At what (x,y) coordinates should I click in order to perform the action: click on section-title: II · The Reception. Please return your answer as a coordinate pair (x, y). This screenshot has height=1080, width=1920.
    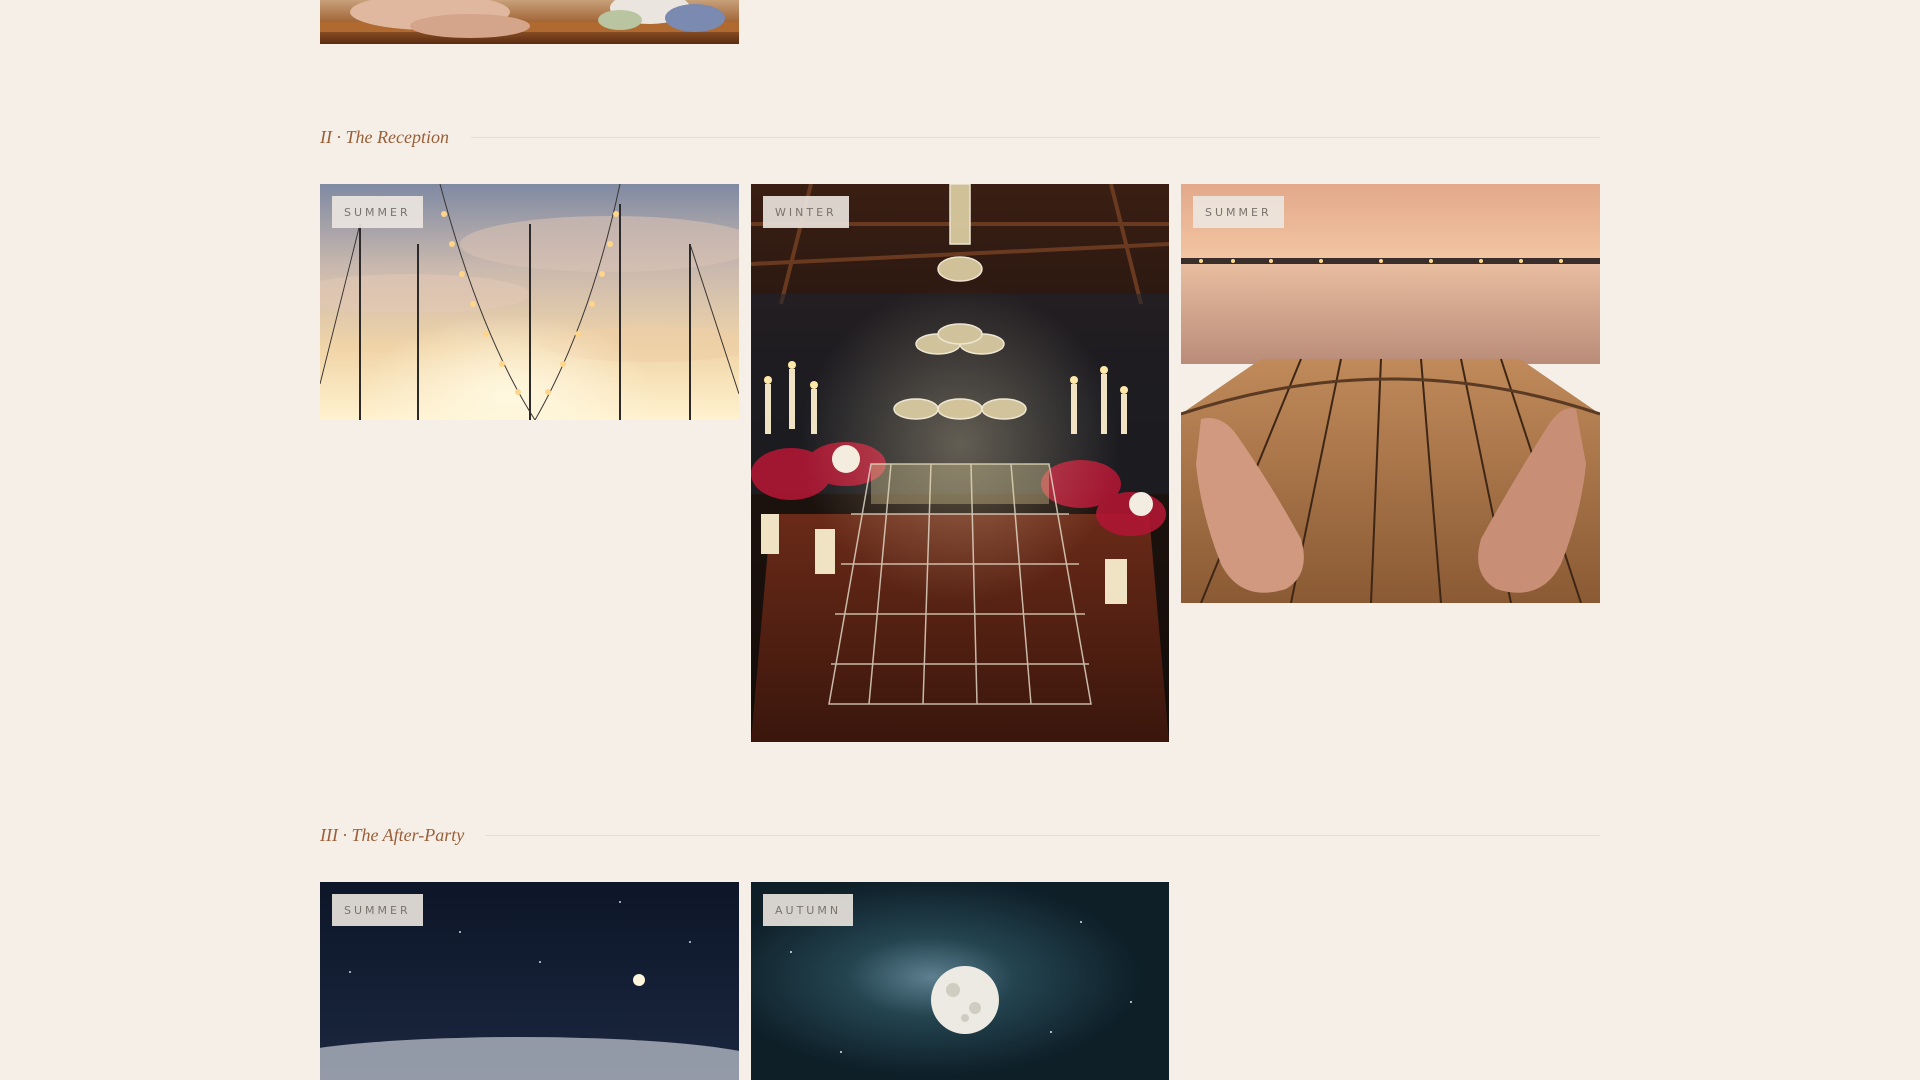
    Looking at the image, I should click on (384, 137).